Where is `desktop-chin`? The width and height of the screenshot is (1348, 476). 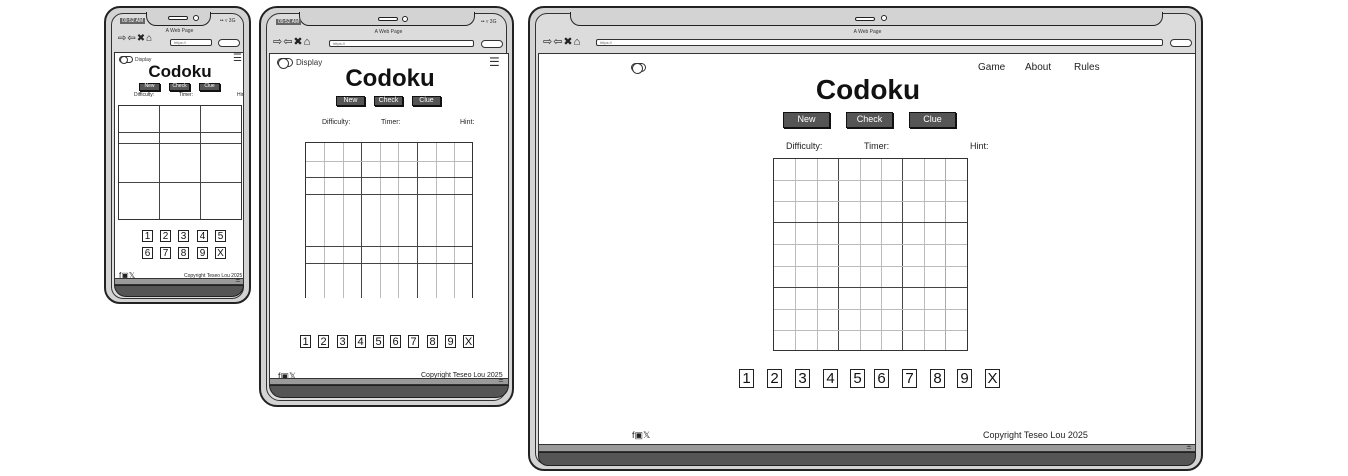
desktop-chin is located at coordinates (867, 459).